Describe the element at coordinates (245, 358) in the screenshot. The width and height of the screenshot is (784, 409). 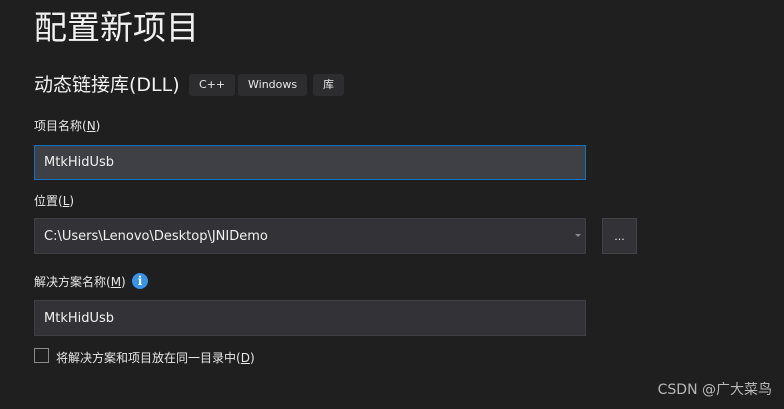
I see `access-key: D` at that location.